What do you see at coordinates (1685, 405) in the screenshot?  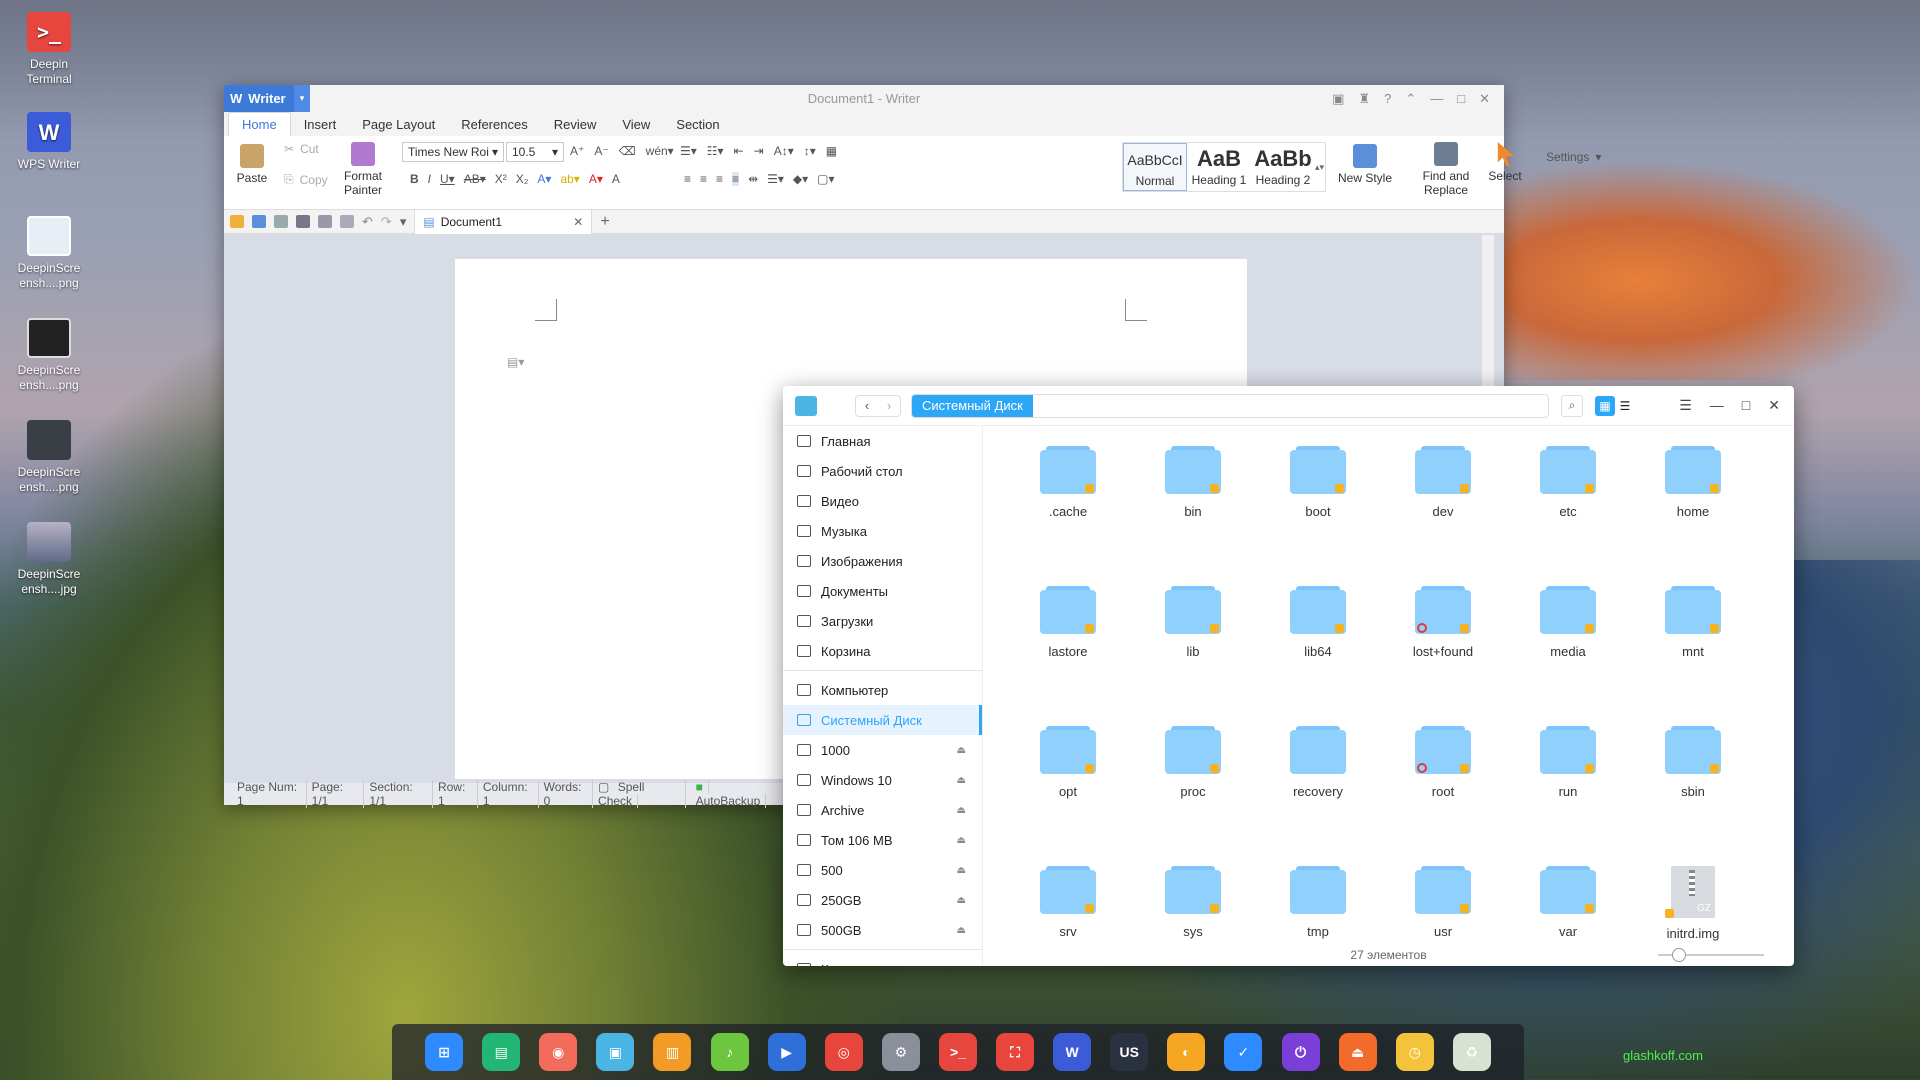 I see `menu-icon: ☰` at bounding box center [1685, 405].